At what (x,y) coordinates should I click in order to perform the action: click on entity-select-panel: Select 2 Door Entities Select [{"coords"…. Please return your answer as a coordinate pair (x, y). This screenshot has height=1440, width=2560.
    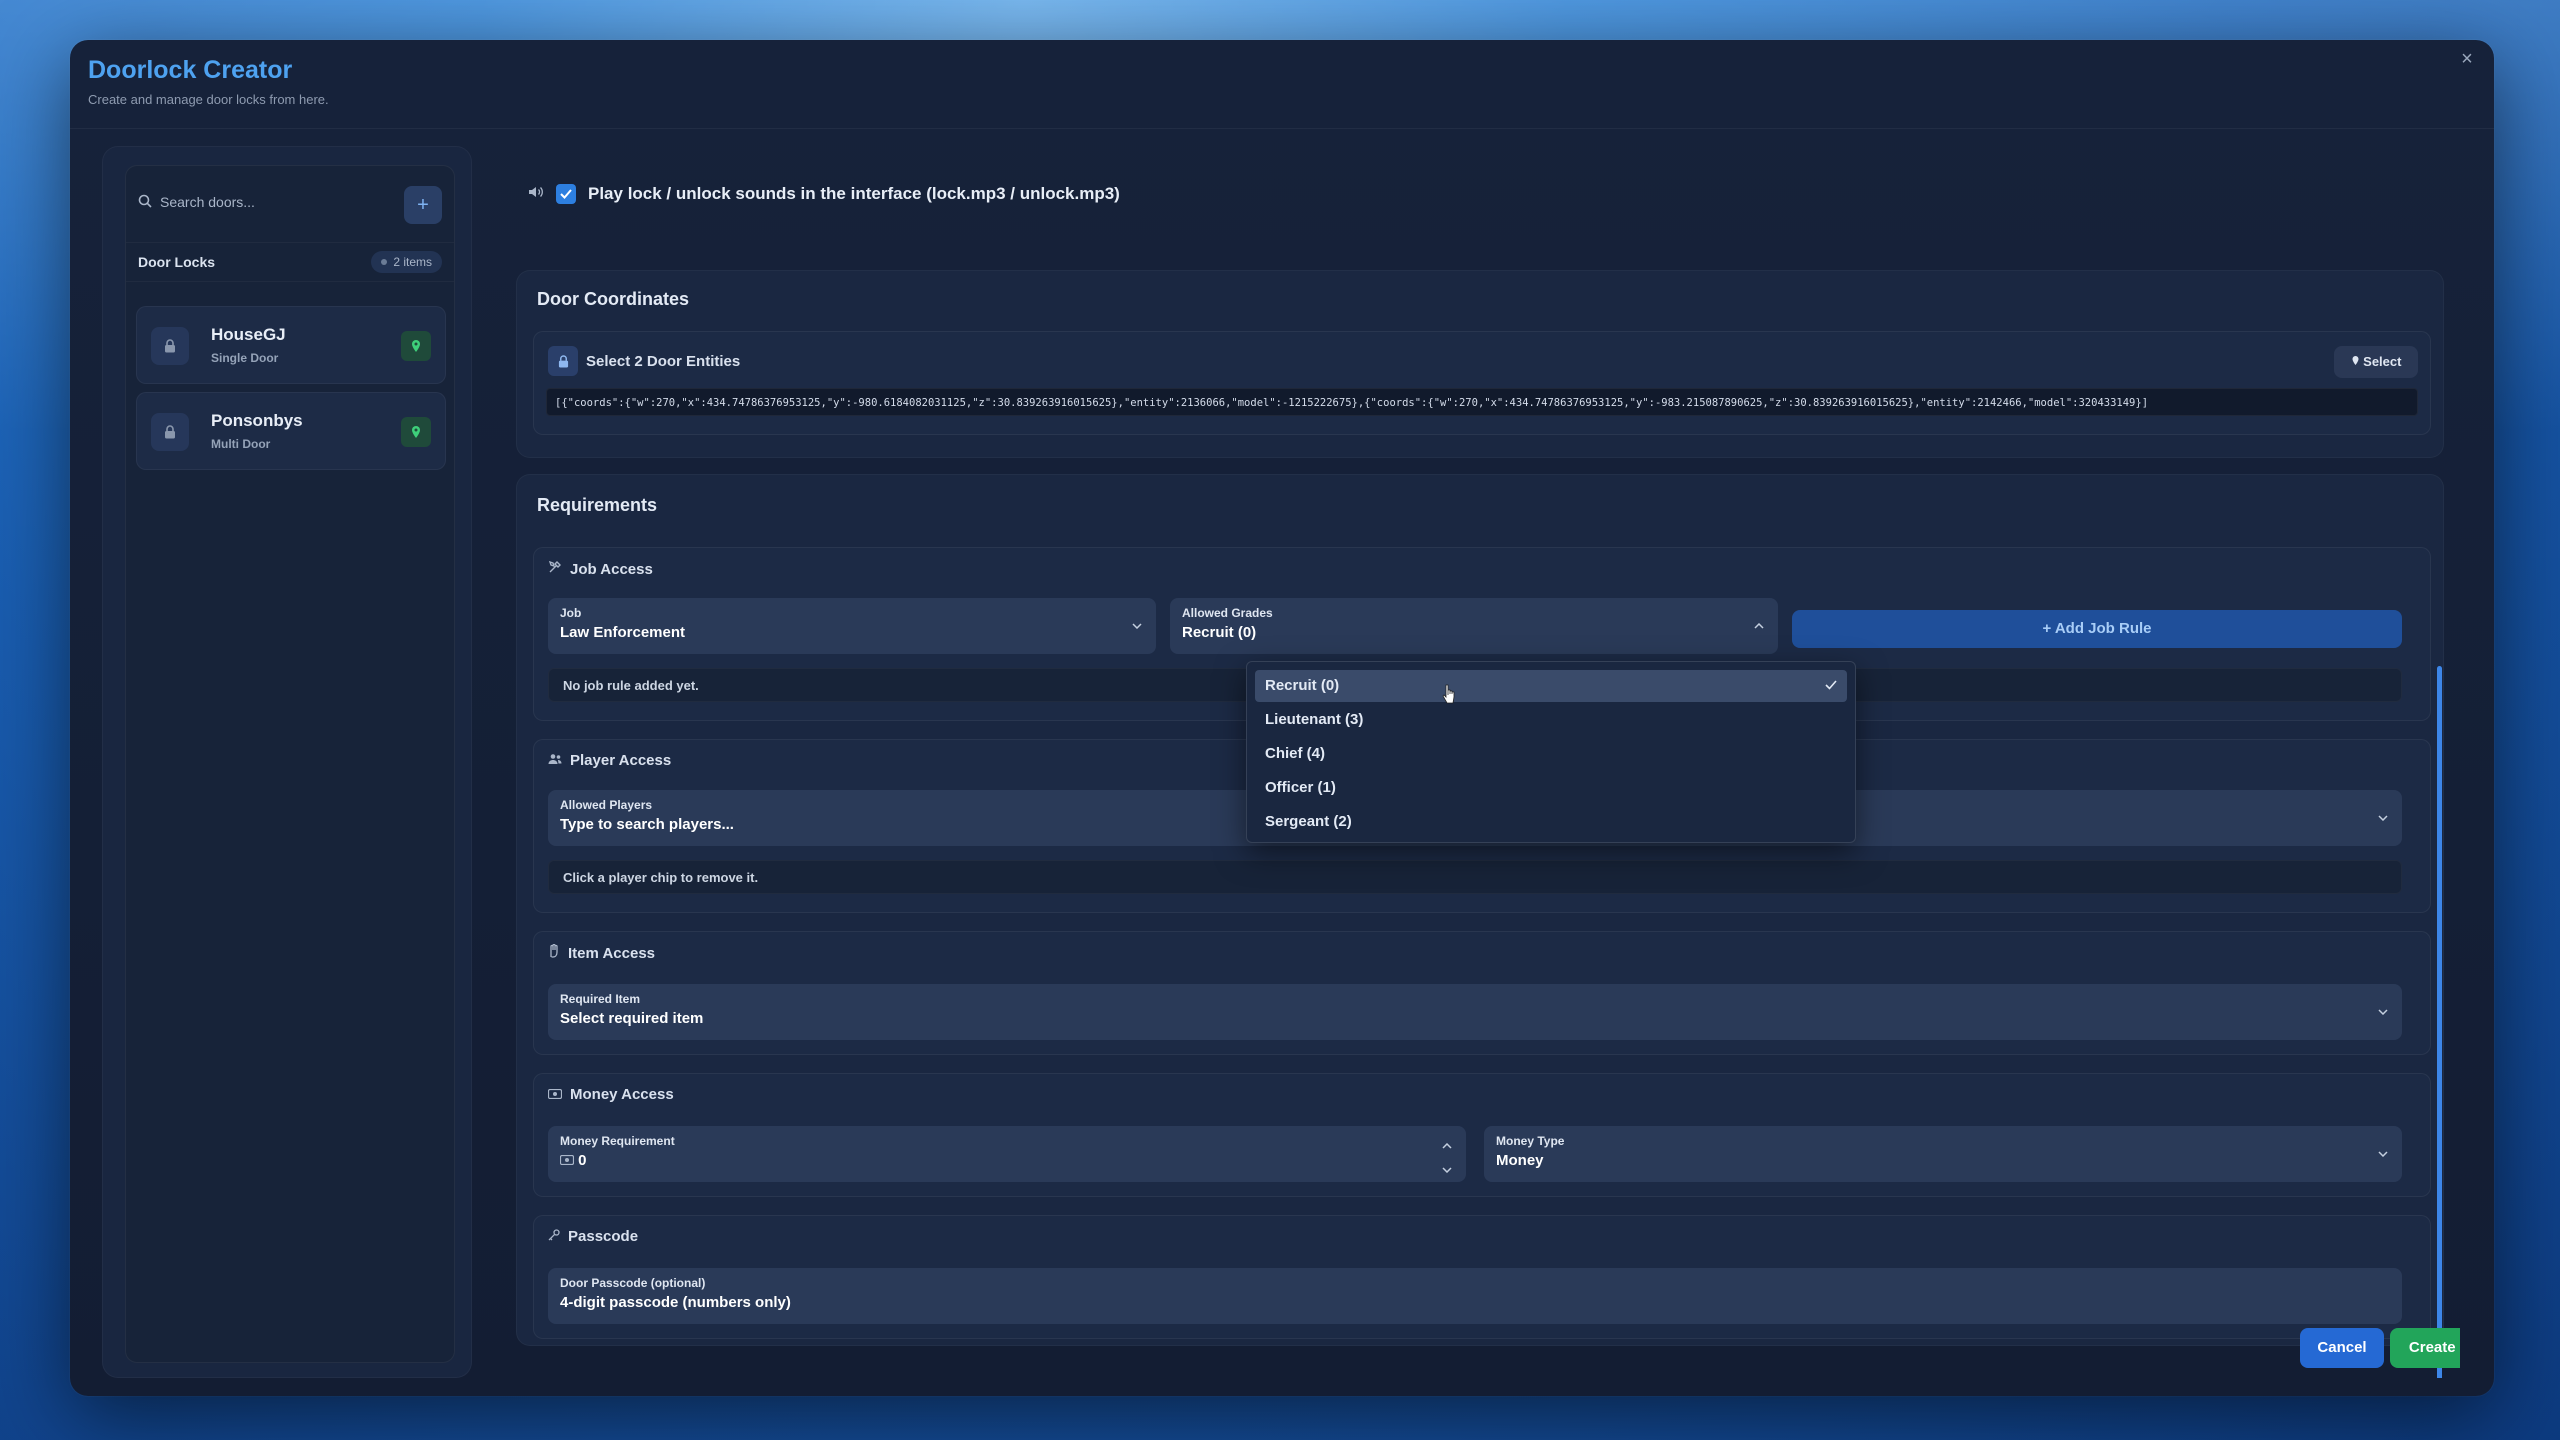
    Looking at the image, I should click on (1482, 383).